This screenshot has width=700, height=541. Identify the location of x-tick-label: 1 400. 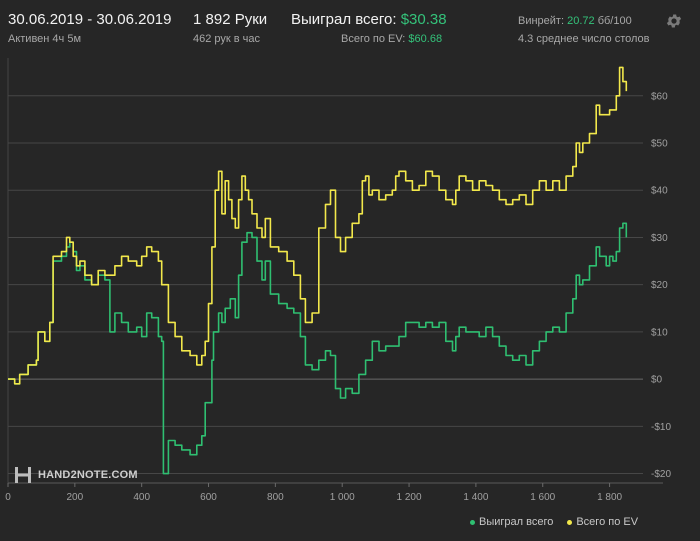
(475, 497).